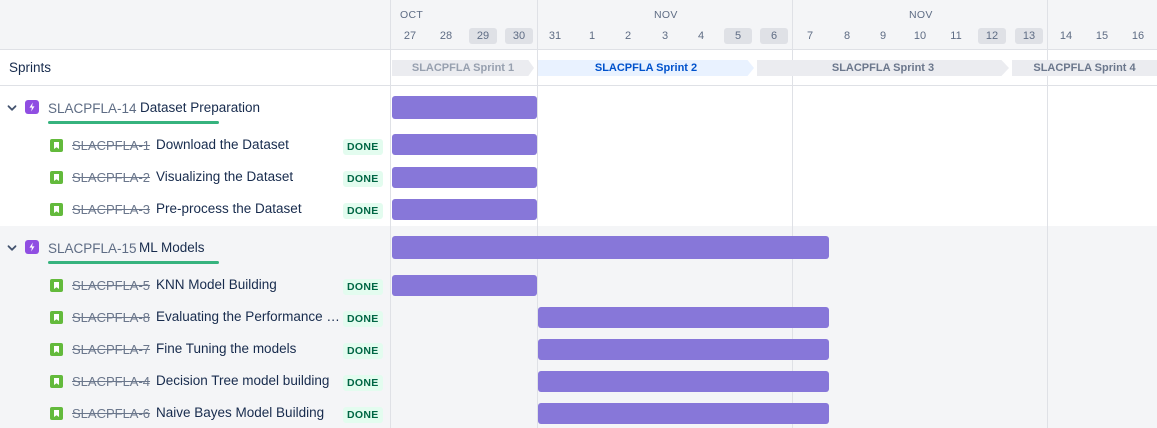 This screenshot has height=428, width=1157. What do you see at coordinates (920, 36) in the screenshot?
I see `day-label: 10` at bounding box center [920, 36].